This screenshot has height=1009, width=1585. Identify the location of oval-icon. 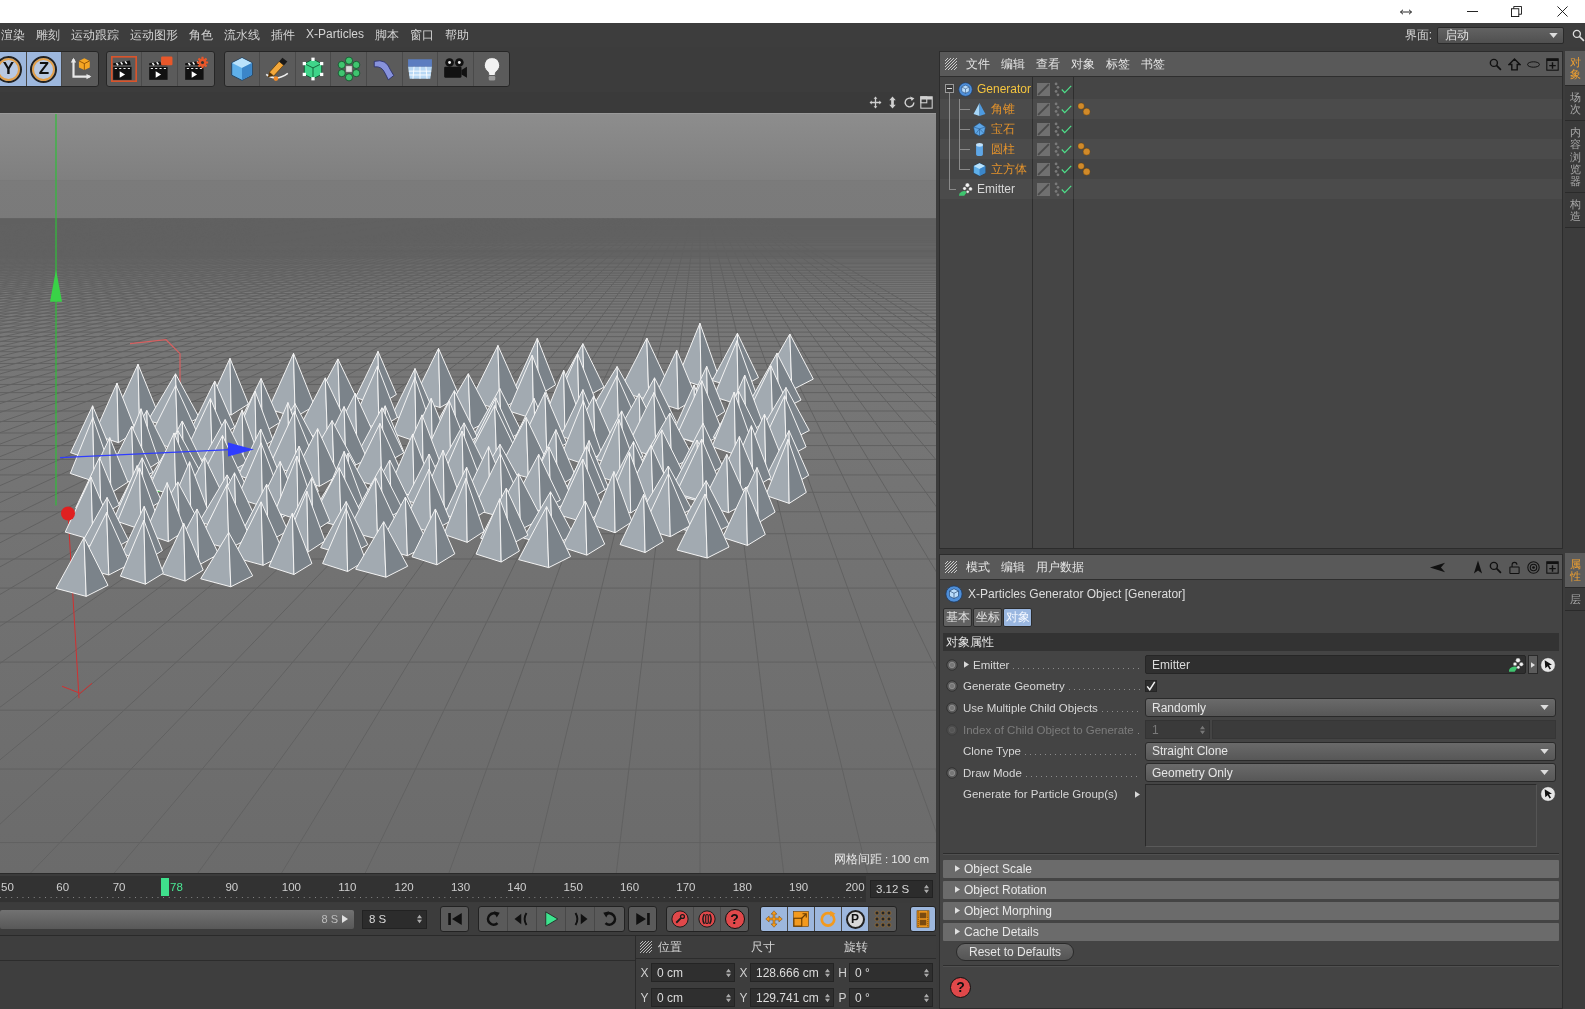
(1533, 64).